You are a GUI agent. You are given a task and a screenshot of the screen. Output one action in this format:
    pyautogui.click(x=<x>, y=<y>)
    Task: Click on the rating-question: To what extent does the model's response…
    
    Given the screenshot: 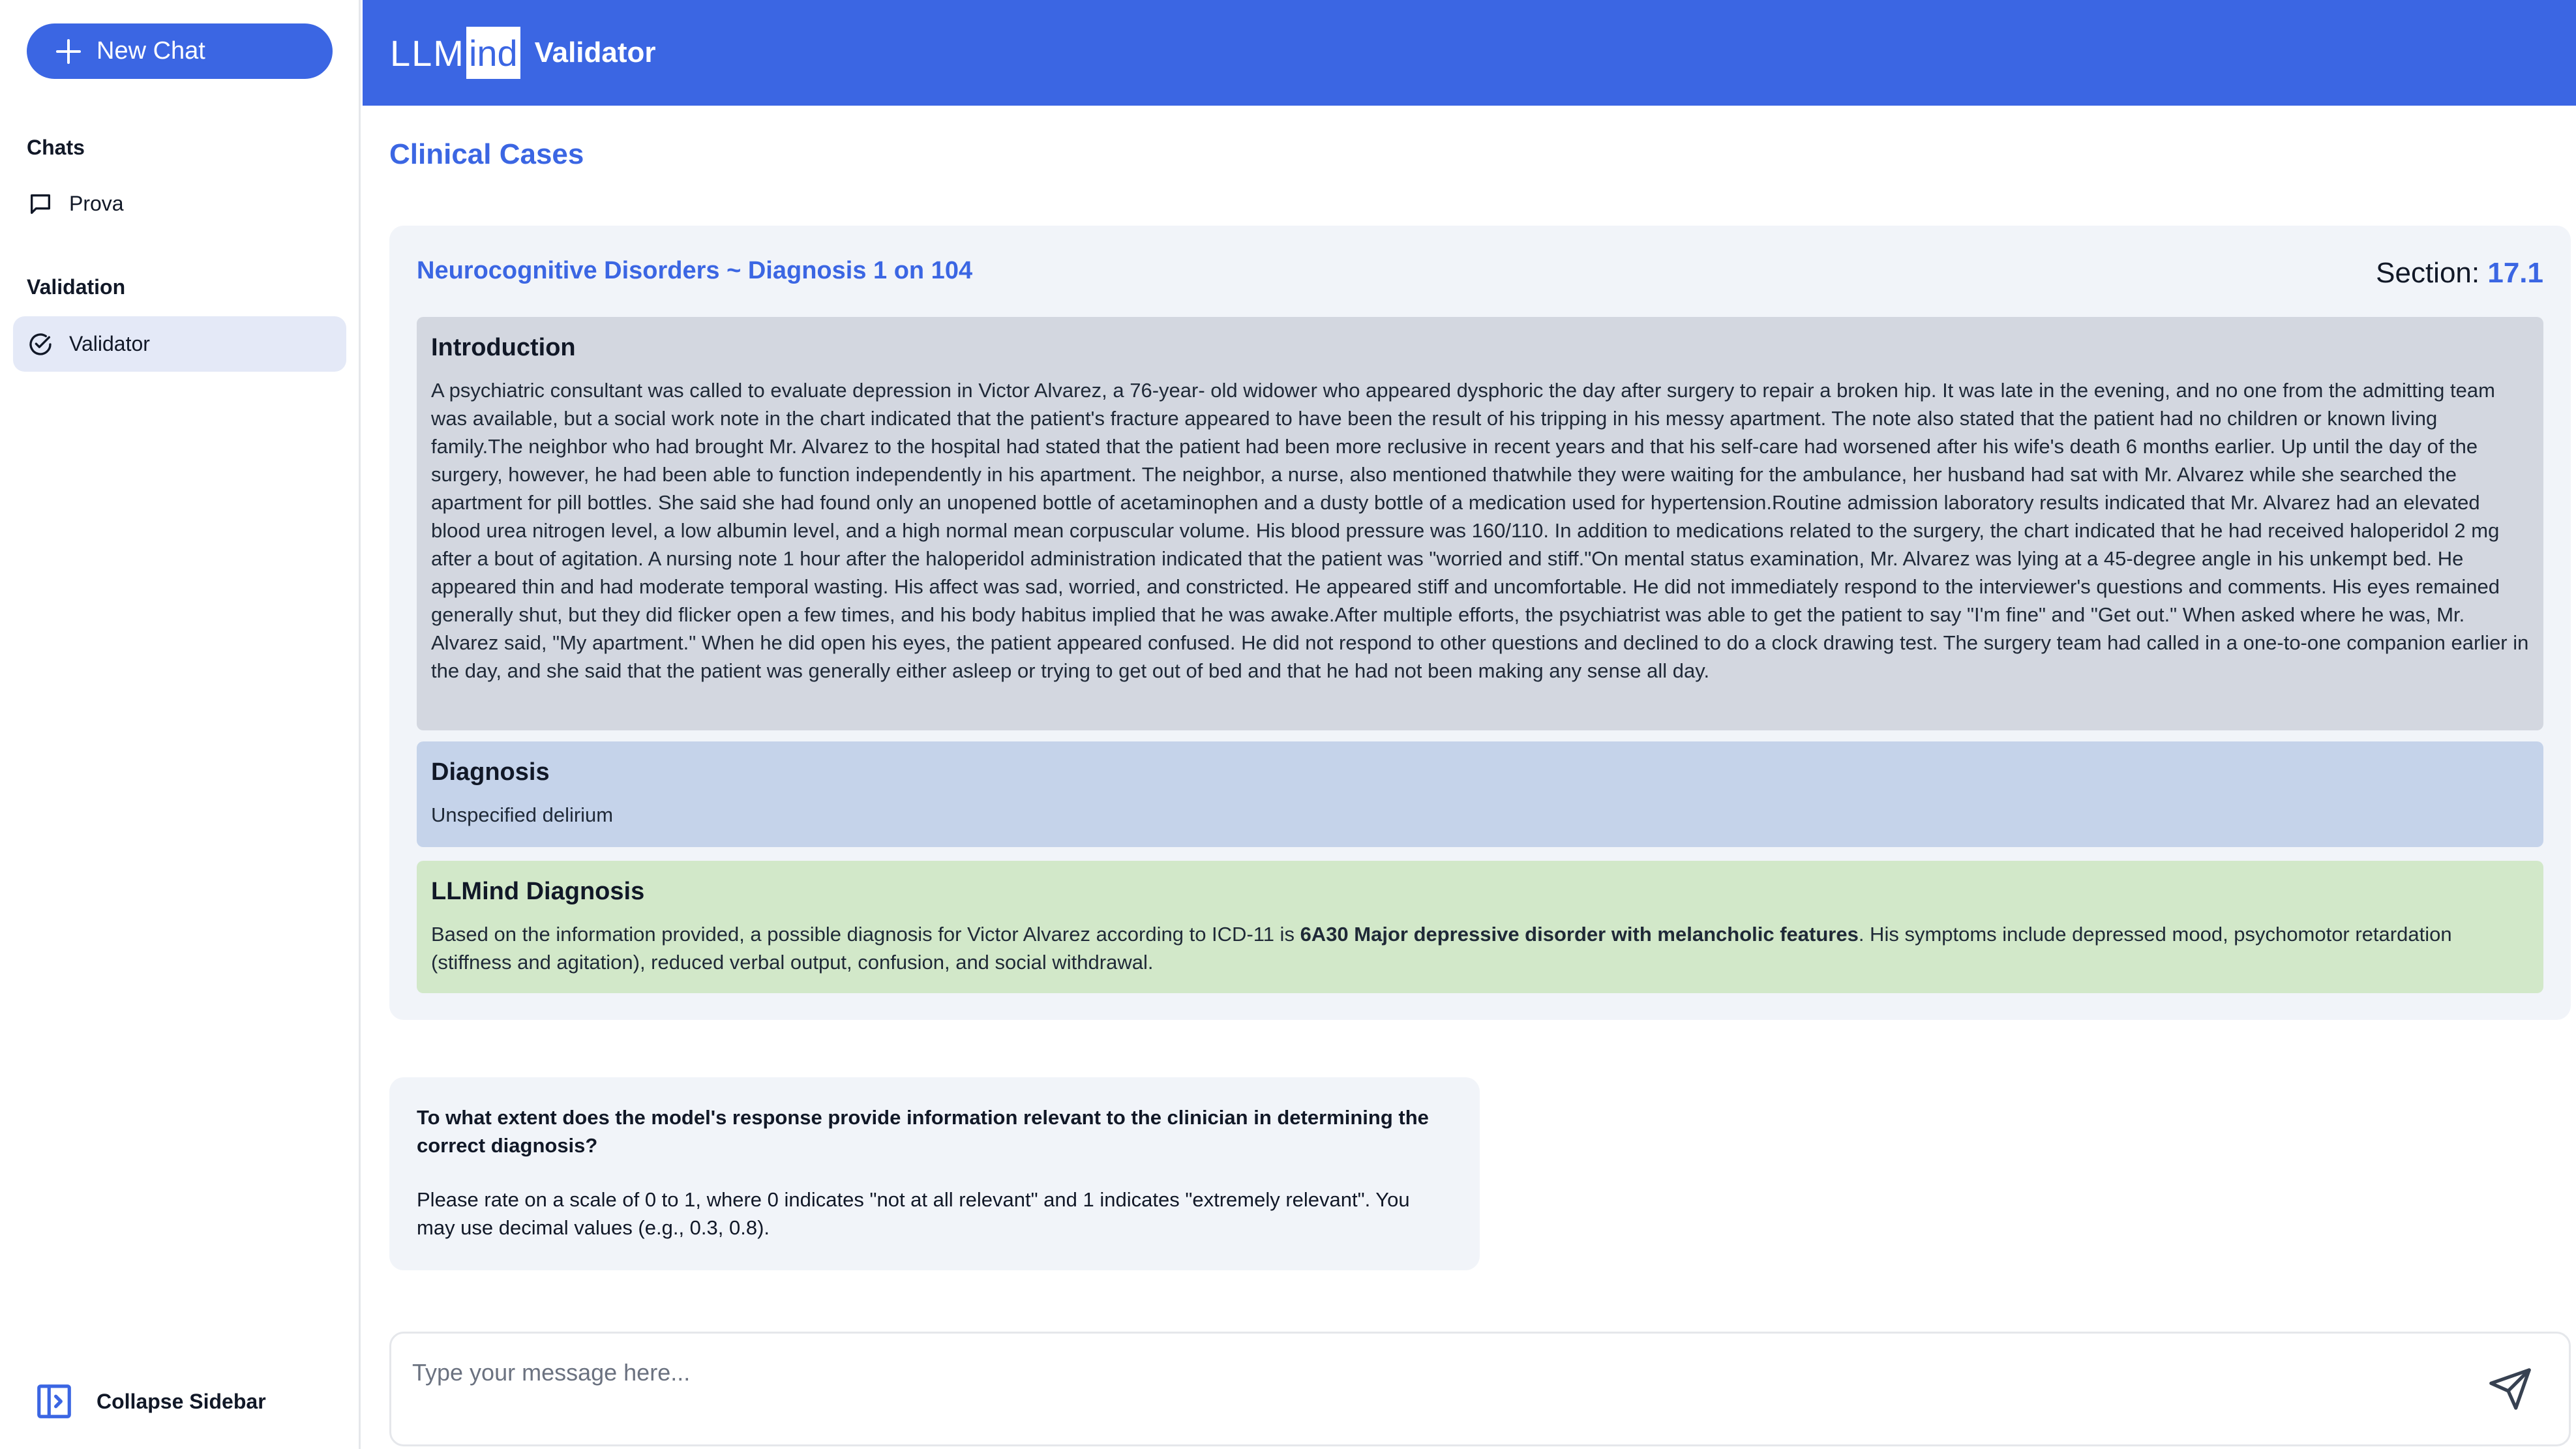 What is the action you would take?
    pyautogui.click(x=923, y=1131)
    